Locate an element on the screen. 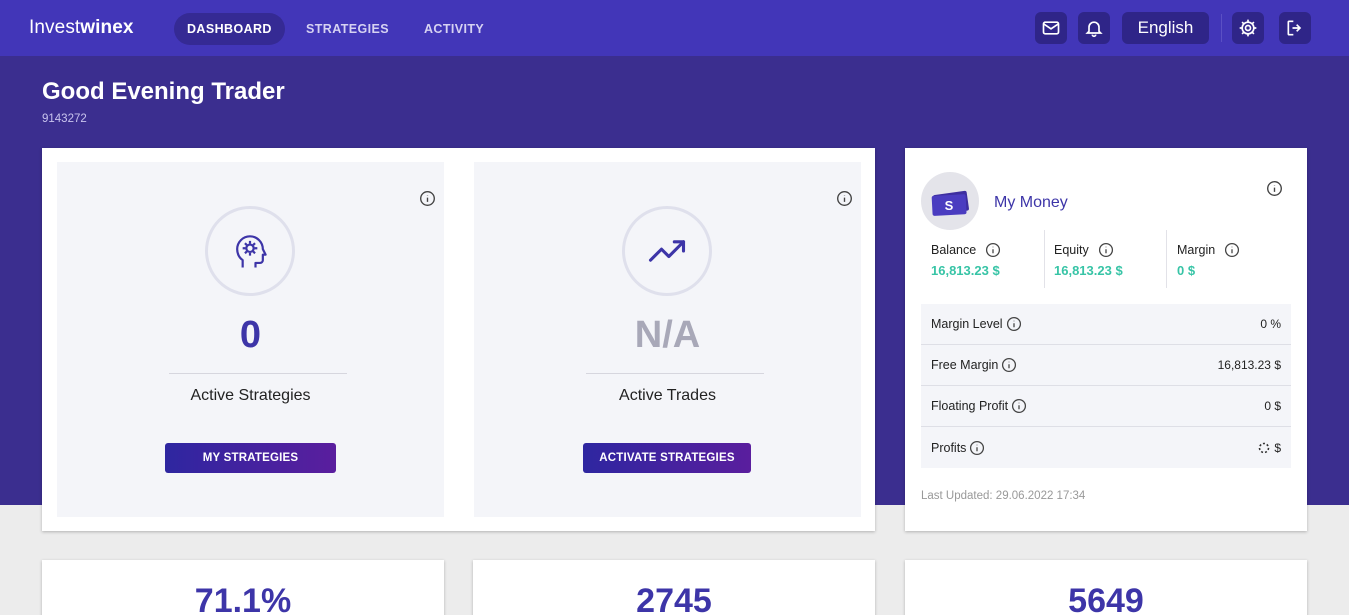 This screenshot has width=1349, height=615. active-strategies-value: 0 is located at coordinates (250, 335).